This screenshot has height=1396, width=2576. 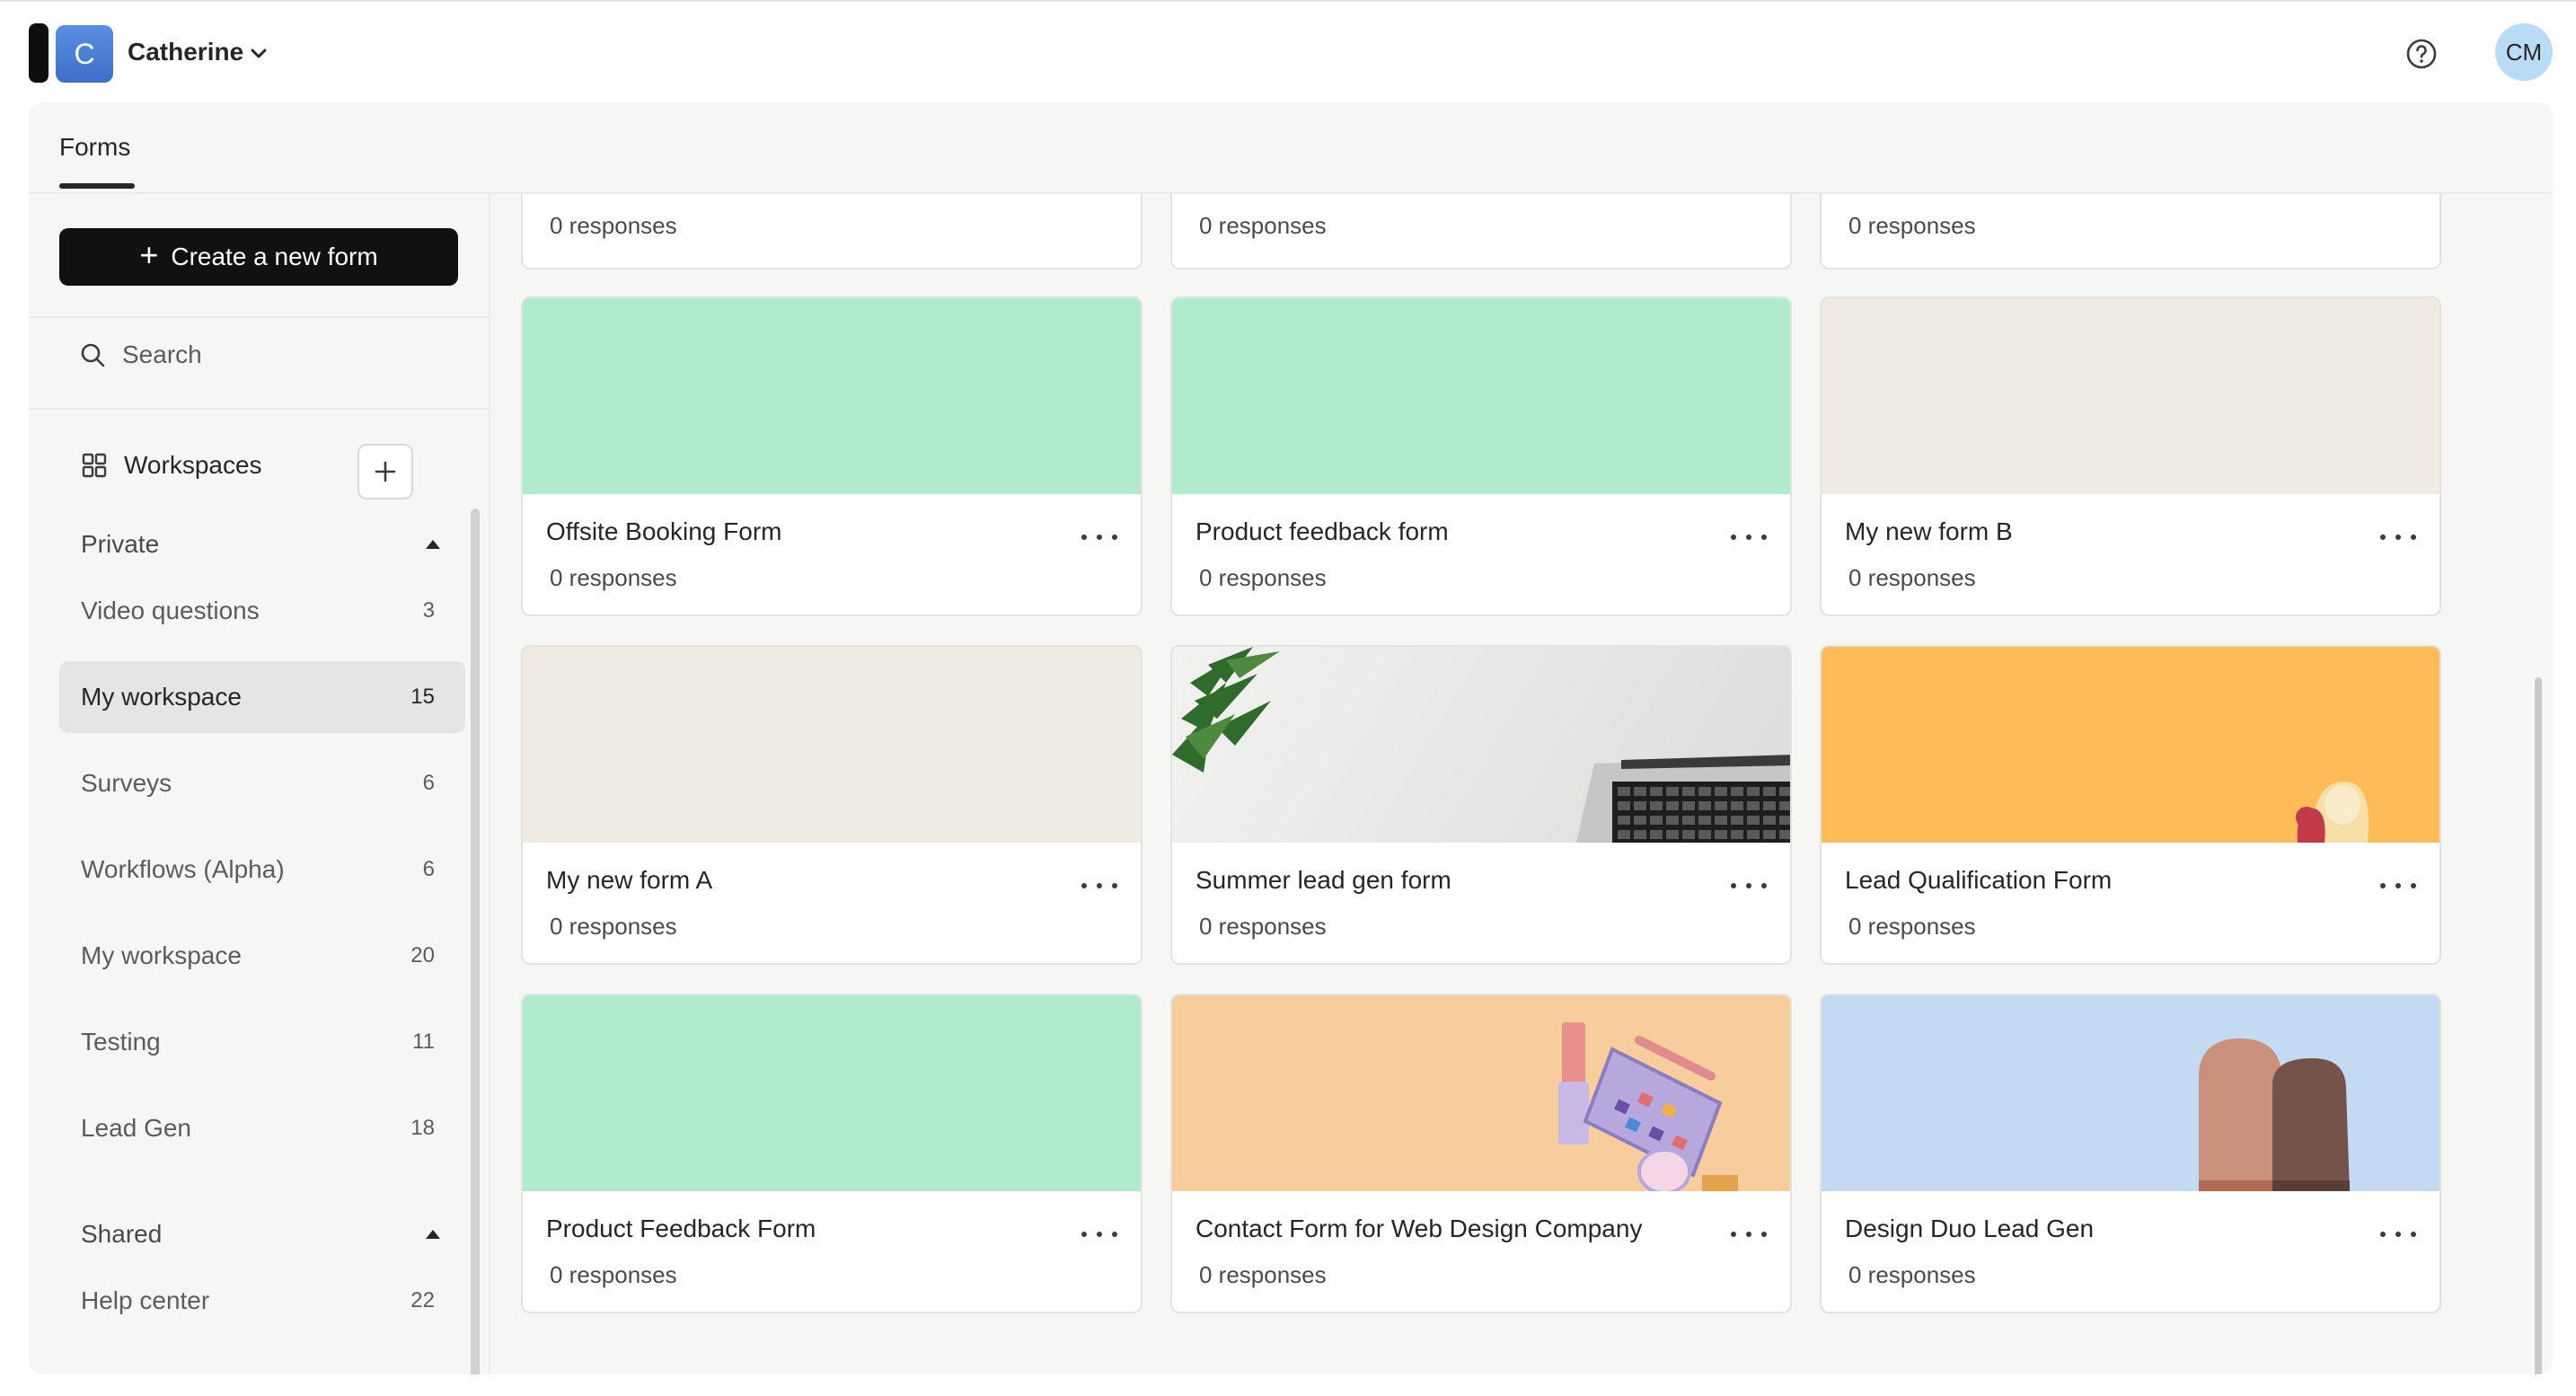 What do you see at coordinates (1979, 880) in the screenshot?
I see `form-title: Lead Qualification Form` at bounding box center [1979, 880].